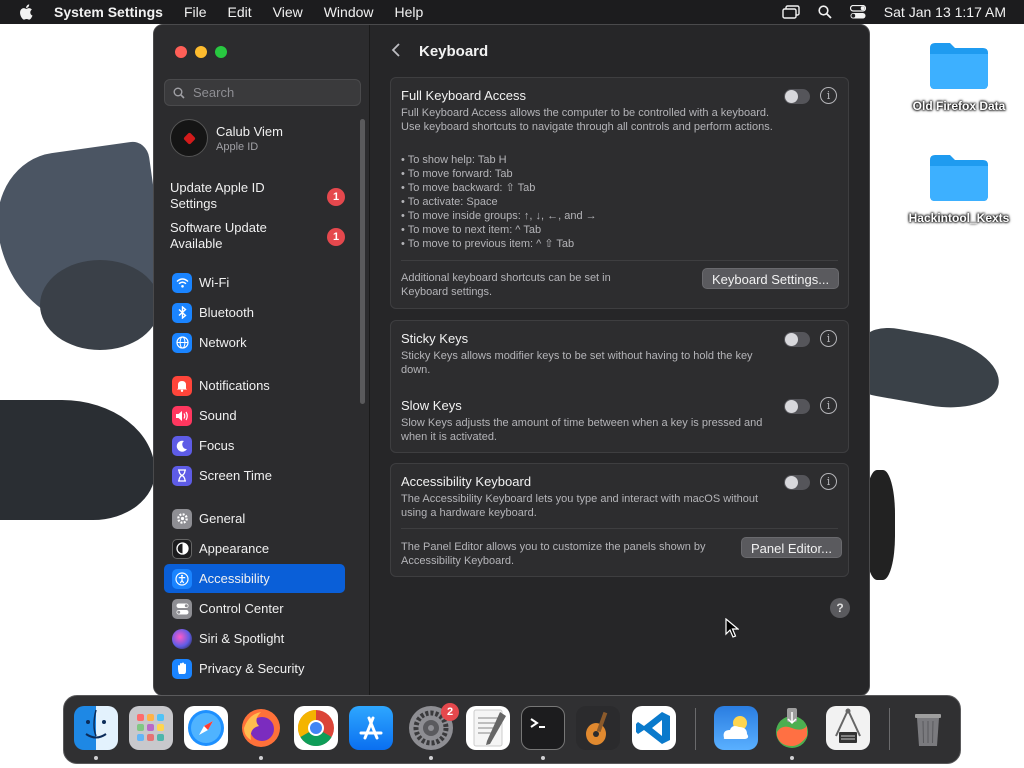 This screenshot has width=1024, height=768. Describe the element at coordinates (454, 160) in the screenshot. I see `shortcut-tip: • To show help: Tab H` at that location.